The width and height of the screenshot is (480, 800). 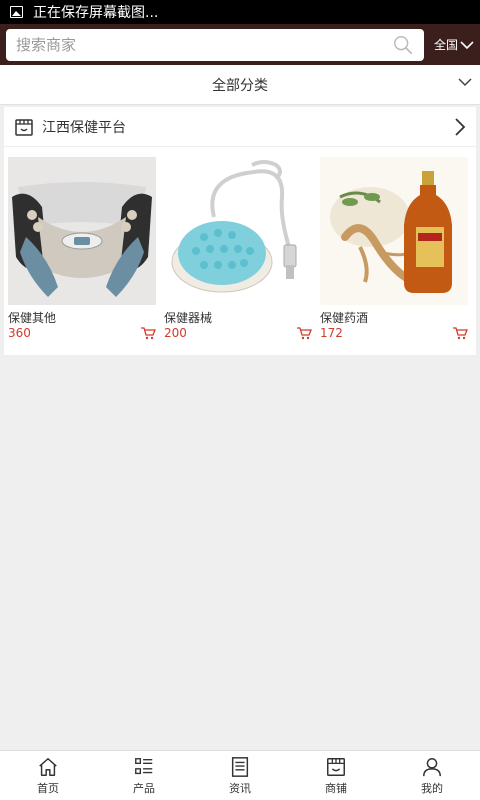 What do you see at coordinates (48, 766) in the screenshot?
I see `home-icon` at bounding box center [48, 766].